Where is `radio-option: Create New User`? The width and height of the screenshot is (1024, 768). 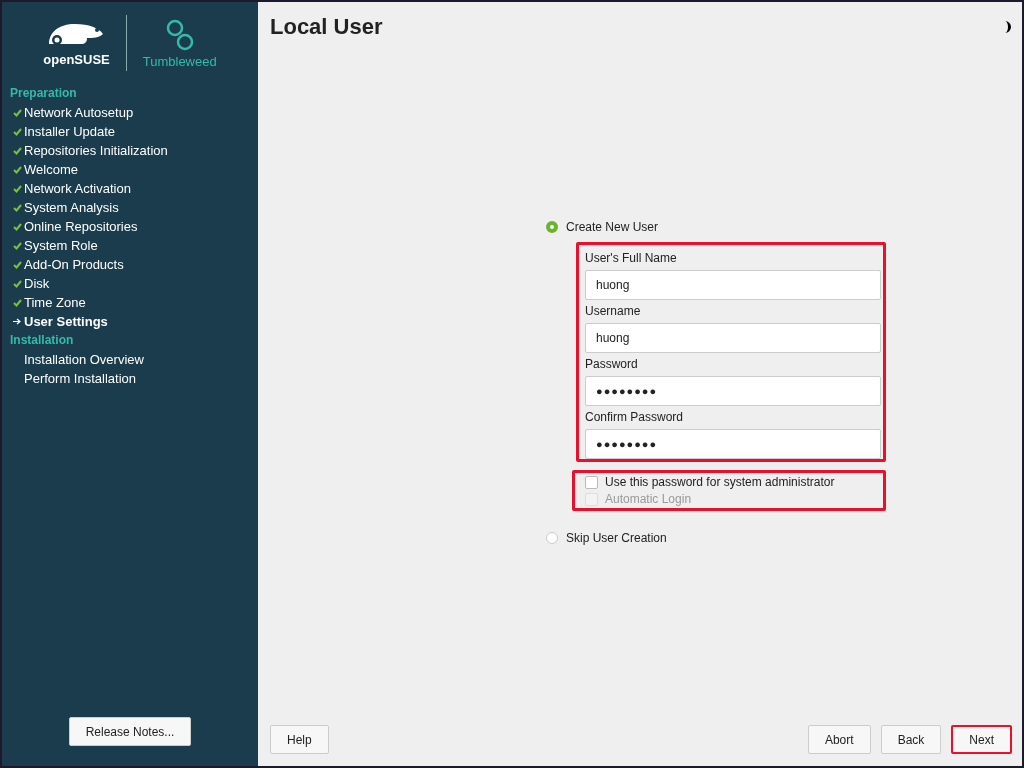
radio-option: Create New User is located at coordinates (716, 227).